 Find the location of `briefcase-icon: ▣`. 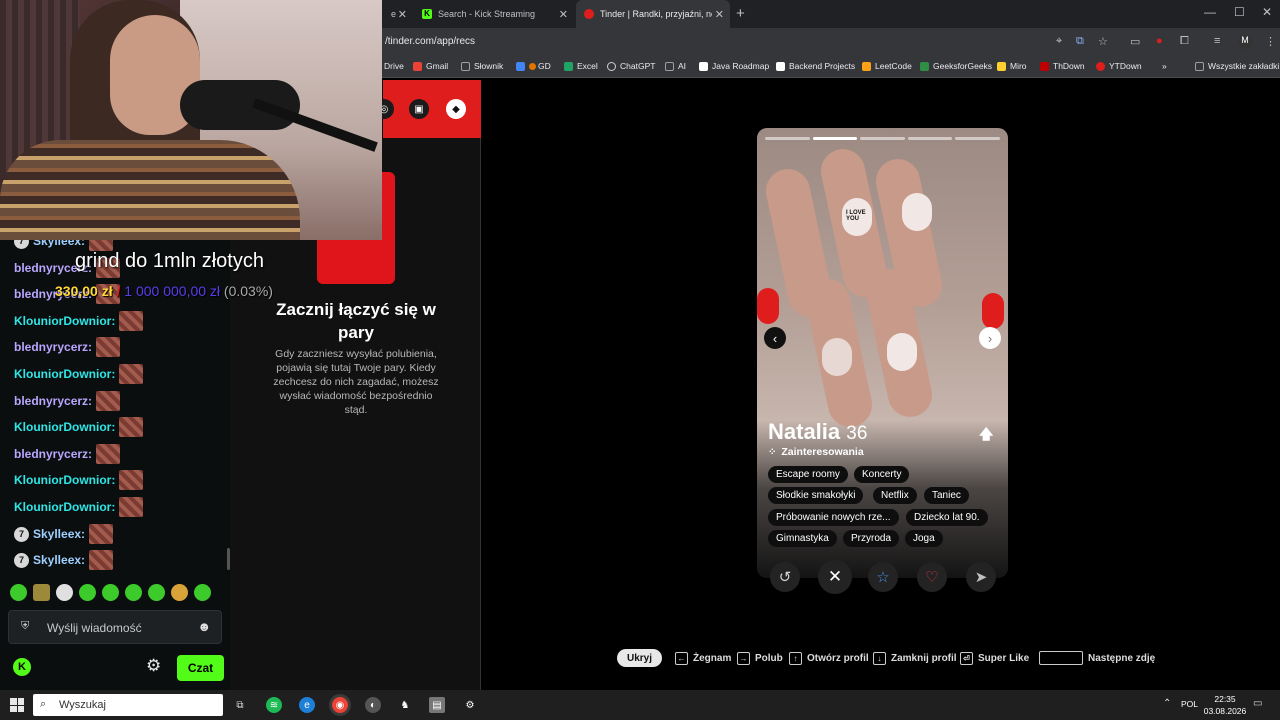

briefcase-icon: ▣ is located at coordinates (419, 109).